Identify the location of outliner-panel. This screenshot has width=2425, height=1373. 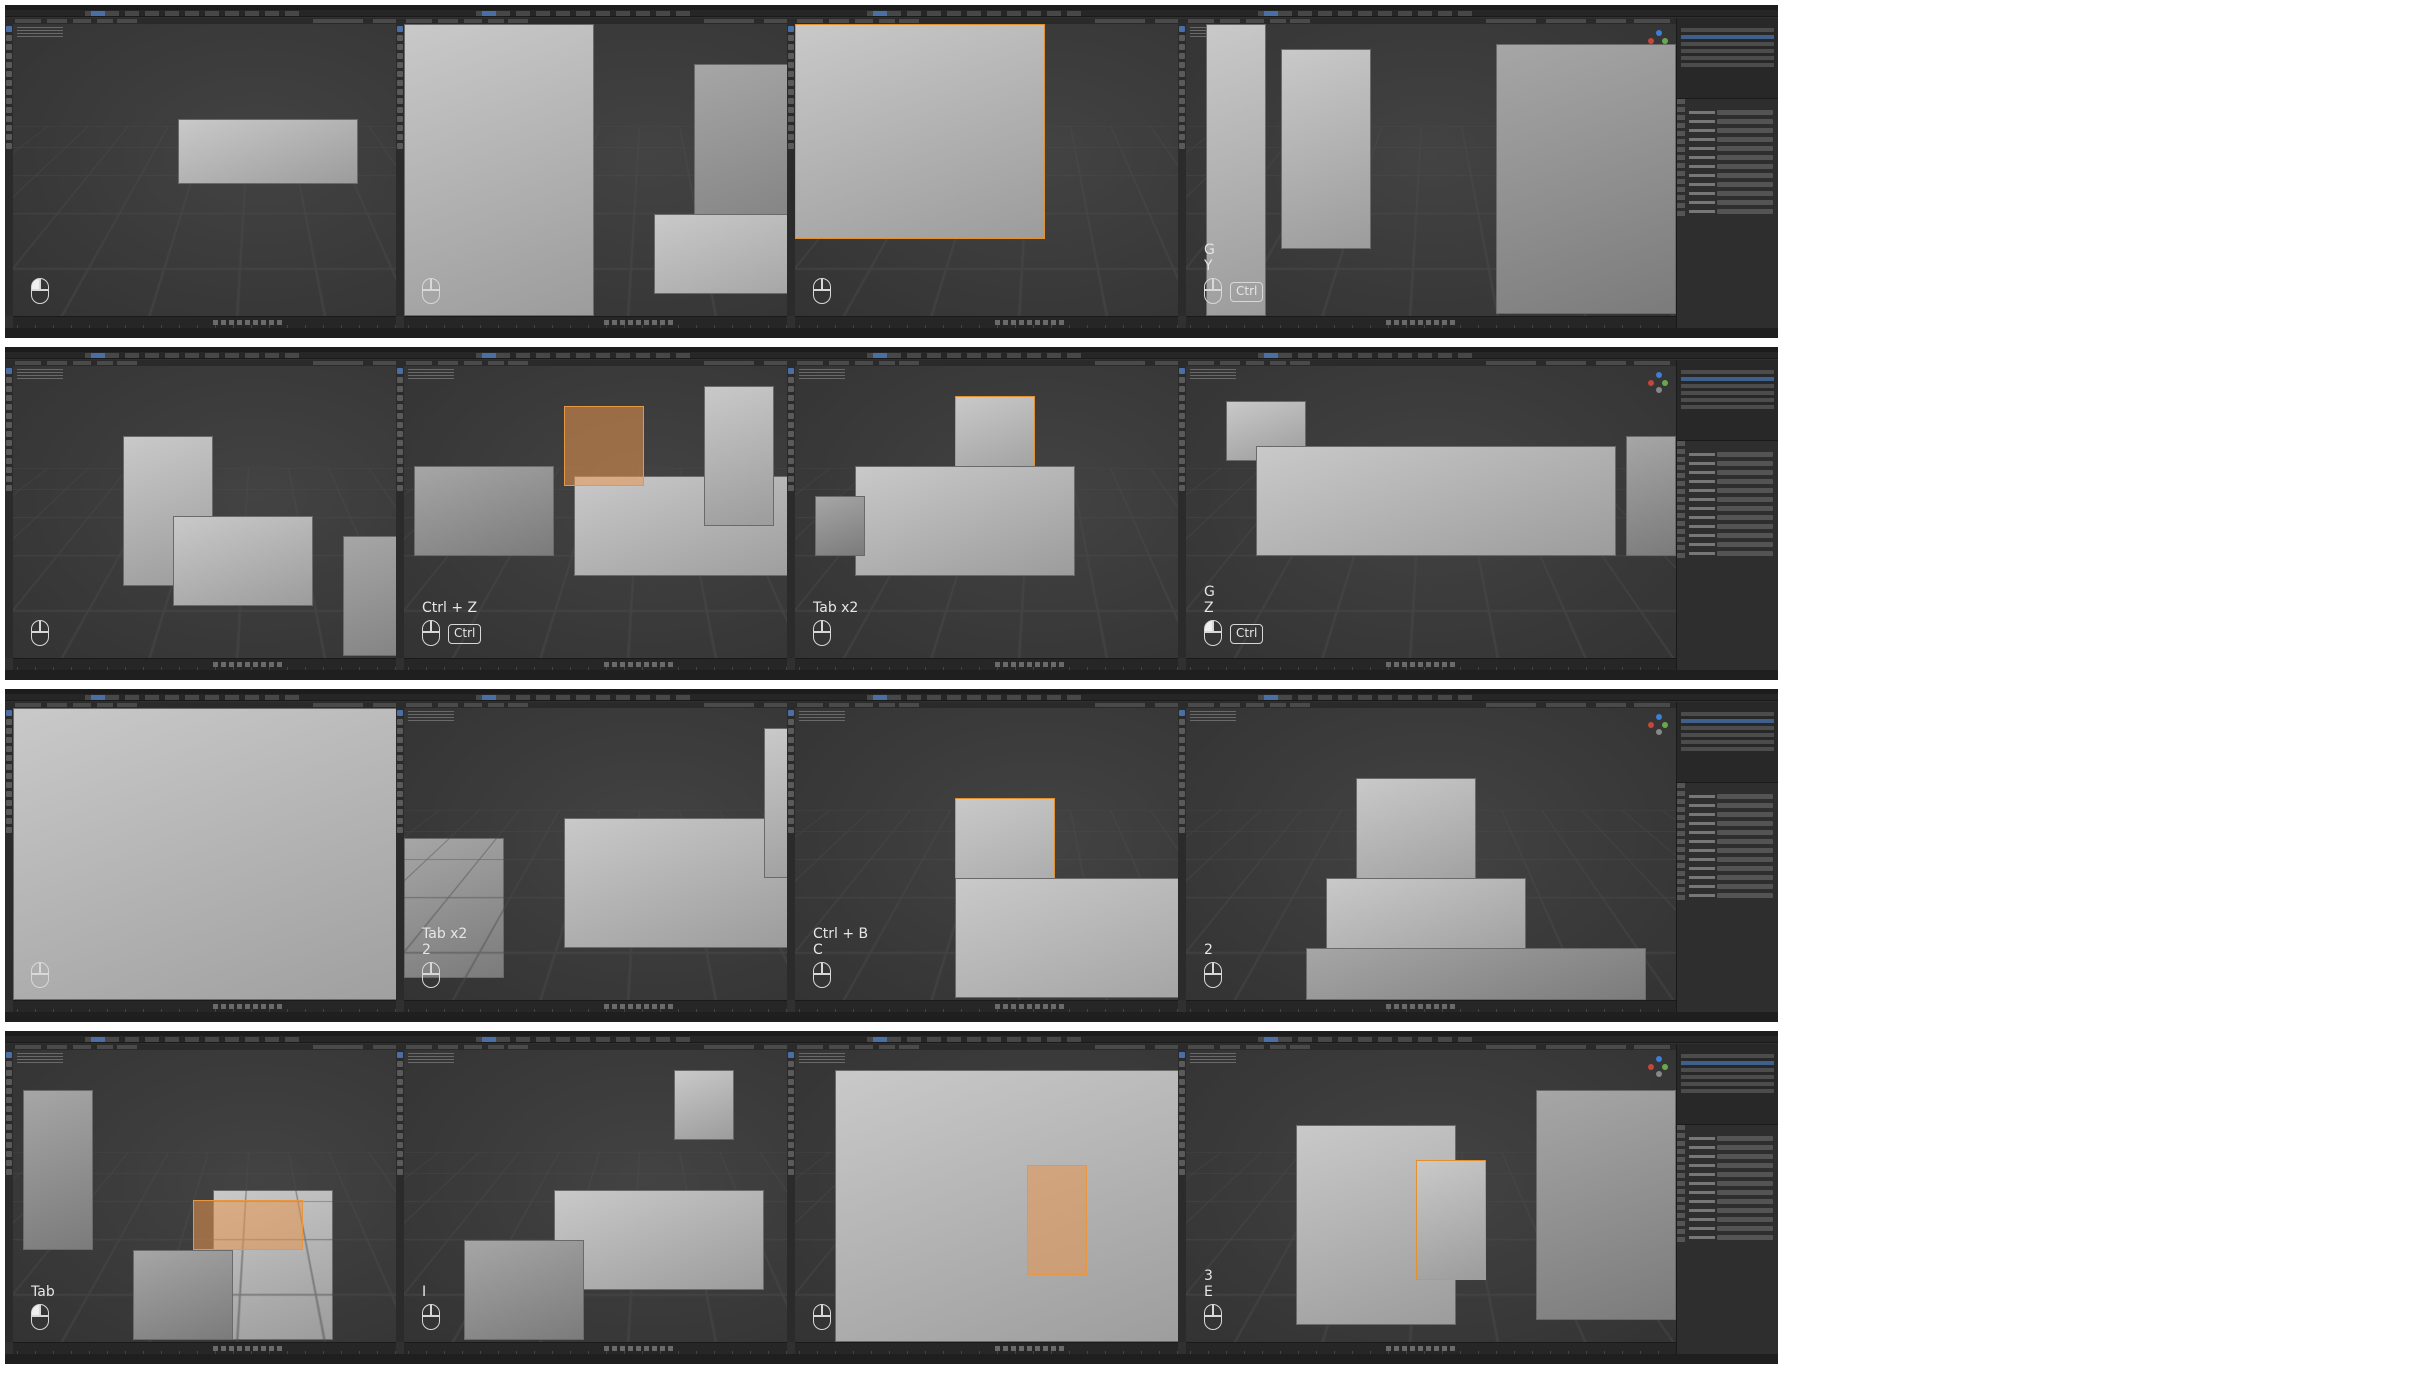
(1727, 400).